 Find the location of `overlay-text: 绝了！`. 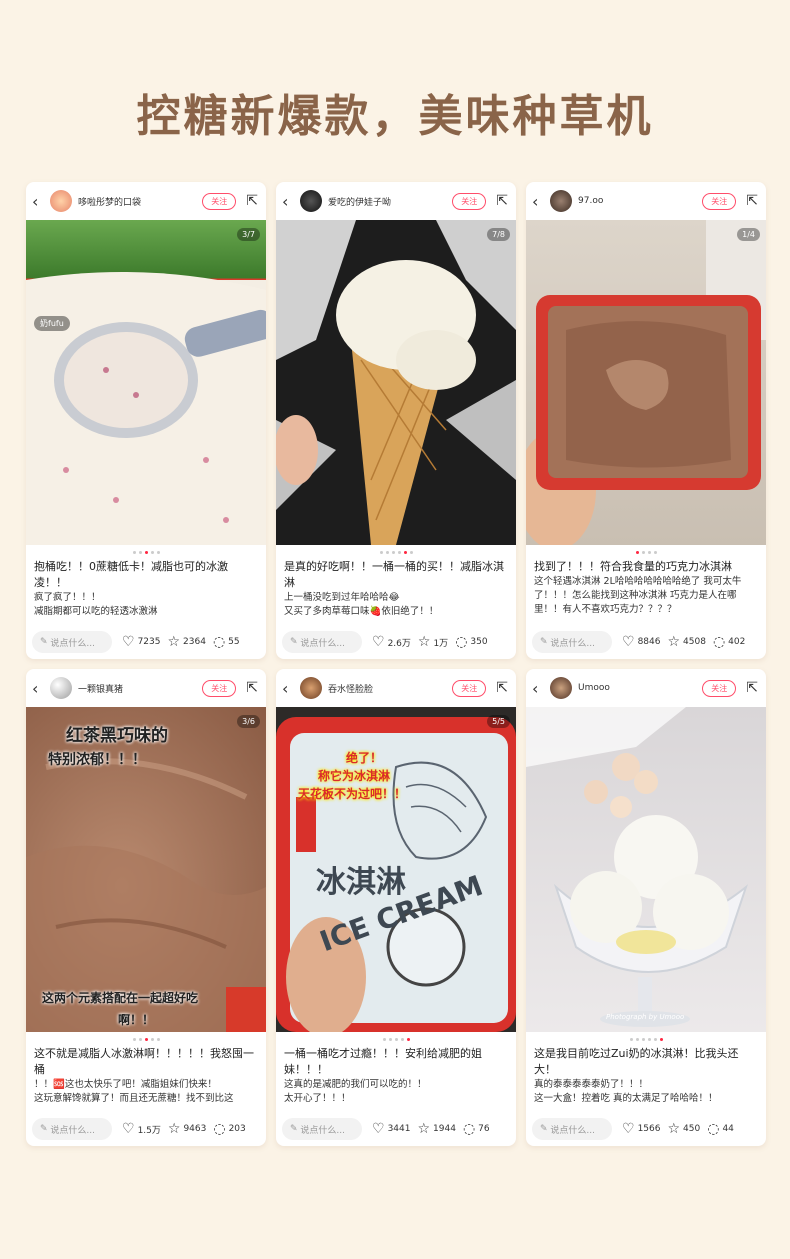

overlay-text: 绝了！ is located at coordinates (364, 758).